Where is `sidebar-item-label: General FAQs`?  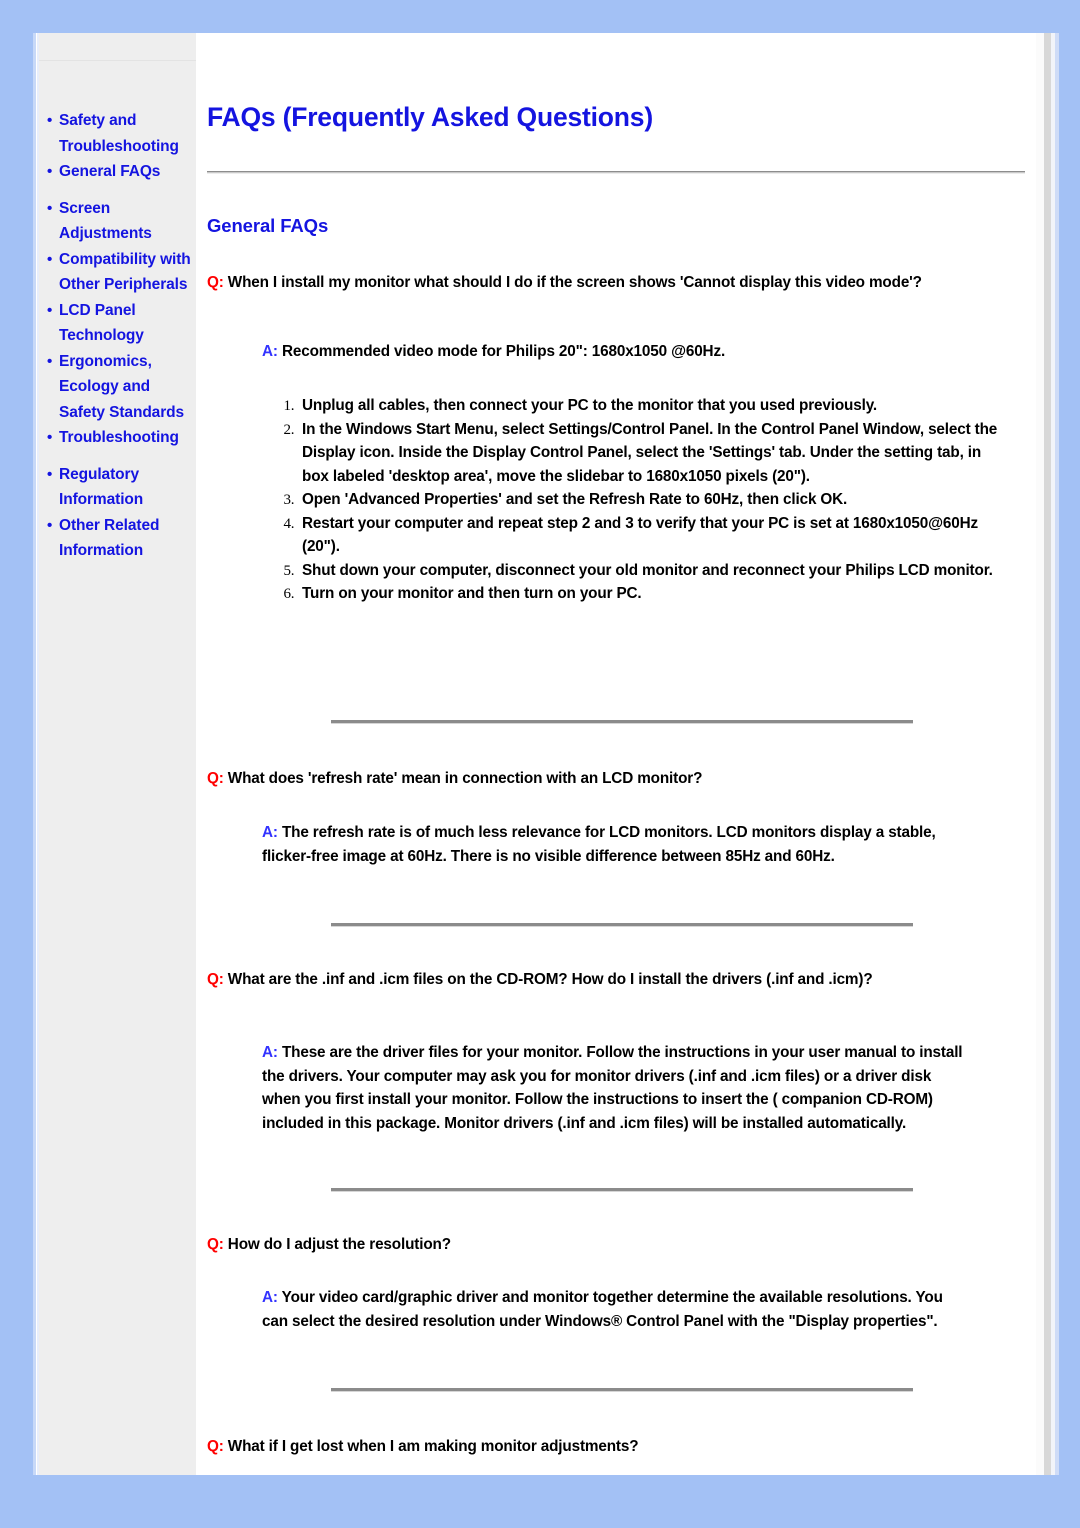 sidebar-item-label: General FAQs is located at coordinates (110, 171).